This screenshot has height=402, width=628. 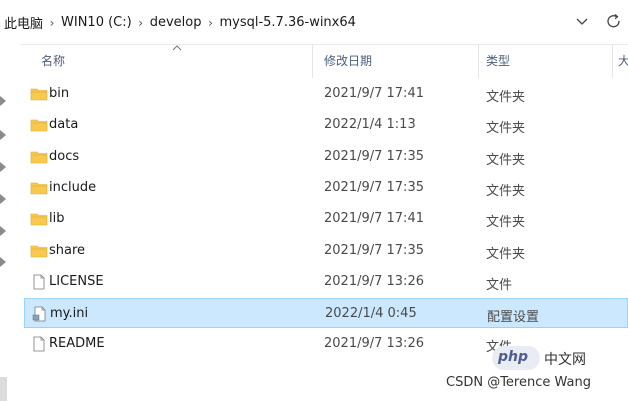 I want to click on file-date-modified: 2022/1/4 0:45, so click(x=371, y=313).